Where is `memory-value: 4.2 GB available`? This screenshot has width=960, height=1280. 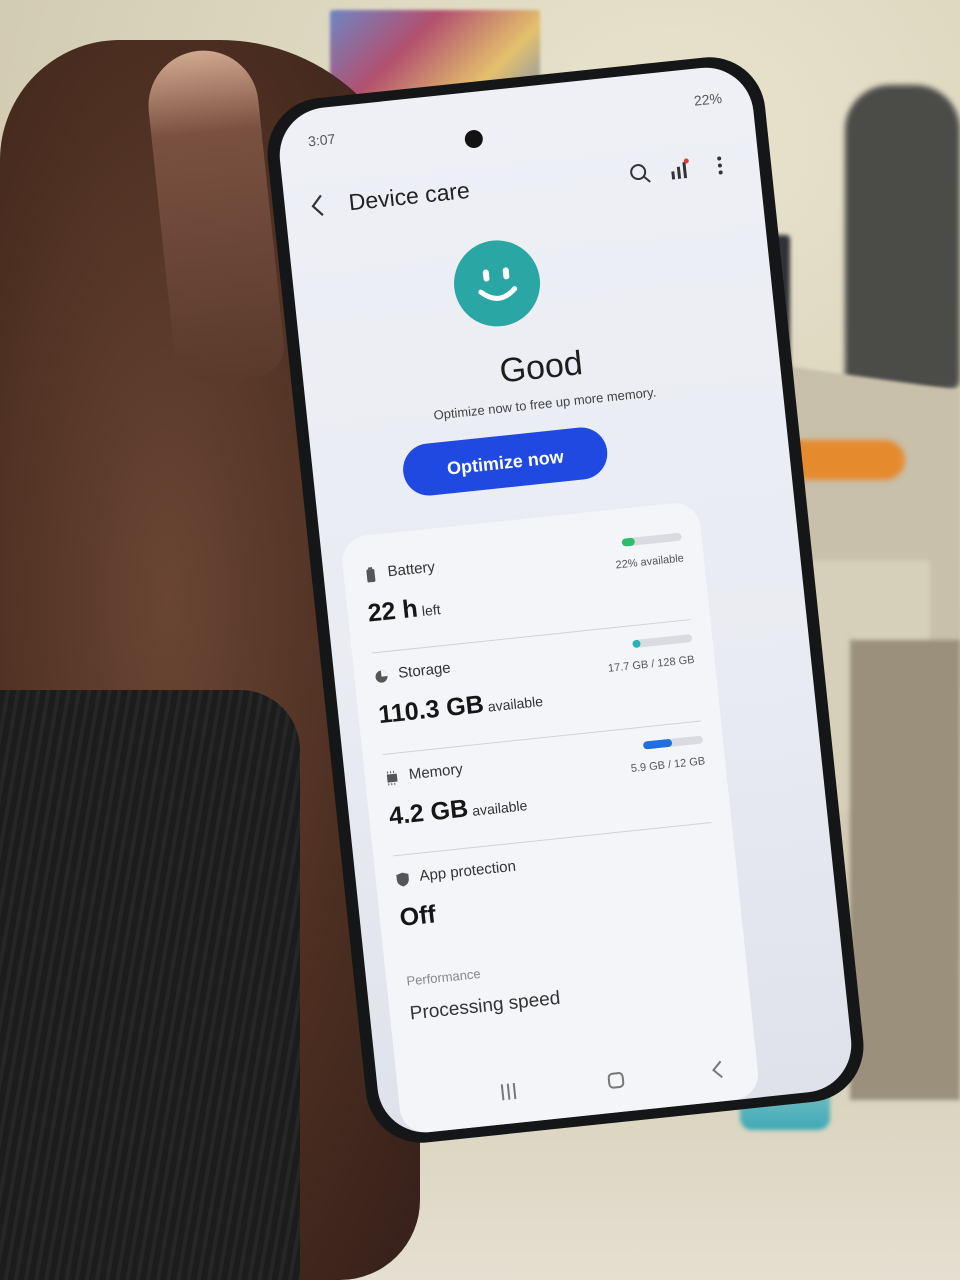 memory-value: 4.2 GB available is located at coordinates (458, 812).